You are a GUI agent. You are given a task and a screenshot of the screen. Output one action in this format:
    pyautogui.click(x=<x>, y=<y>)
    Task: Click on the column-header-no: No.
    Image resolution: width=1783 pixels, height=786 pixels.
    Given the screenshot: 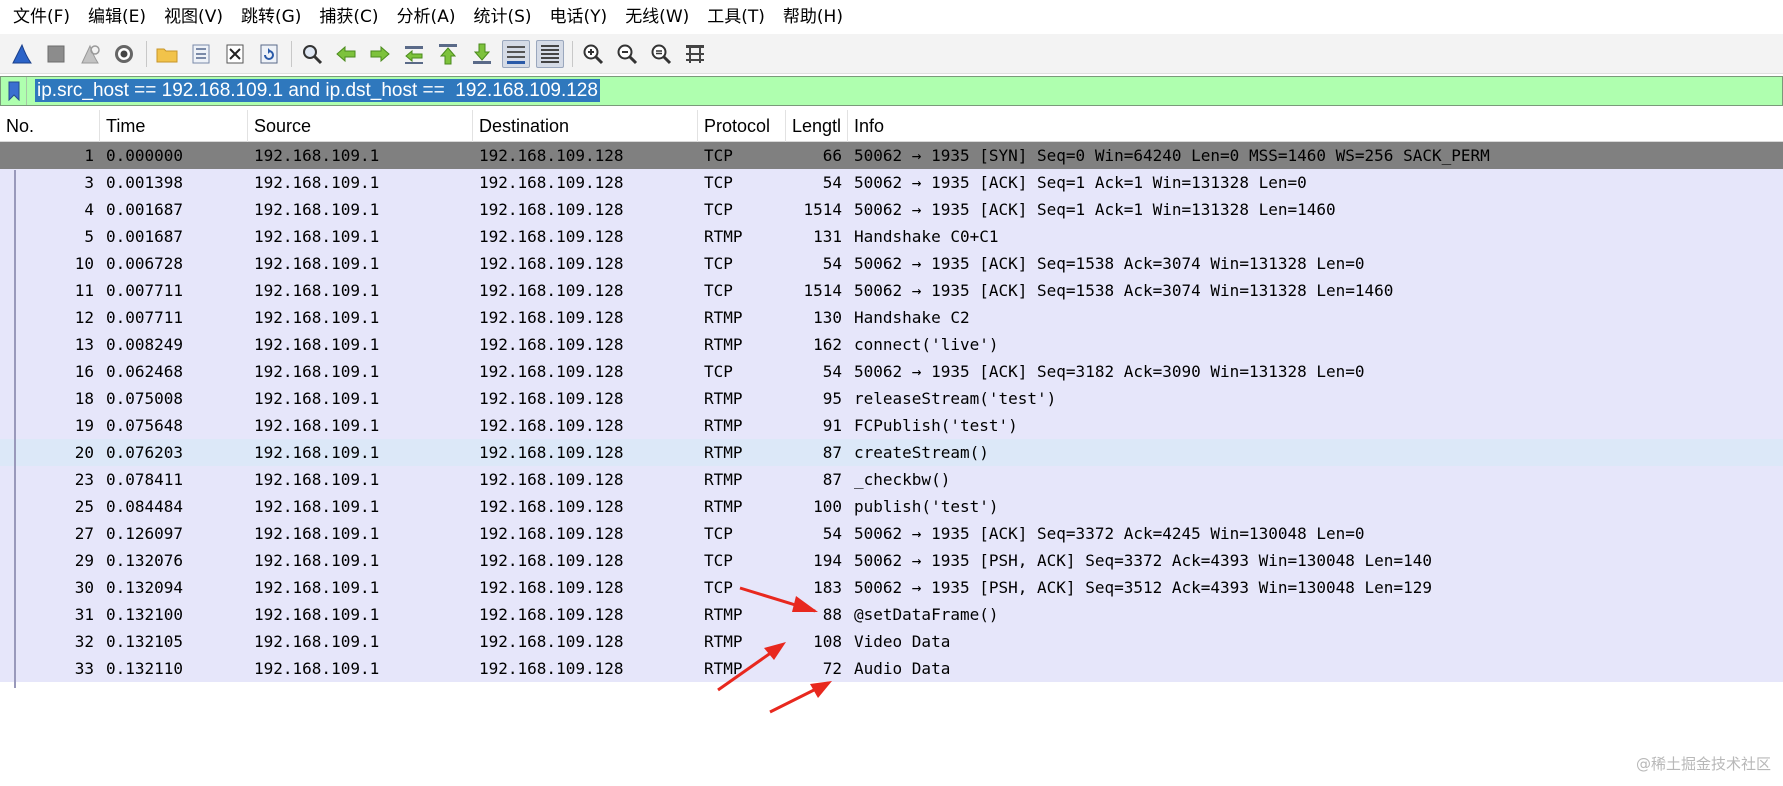 What is the action you would take?
    pyautogui.click(x=50, y=126)
    